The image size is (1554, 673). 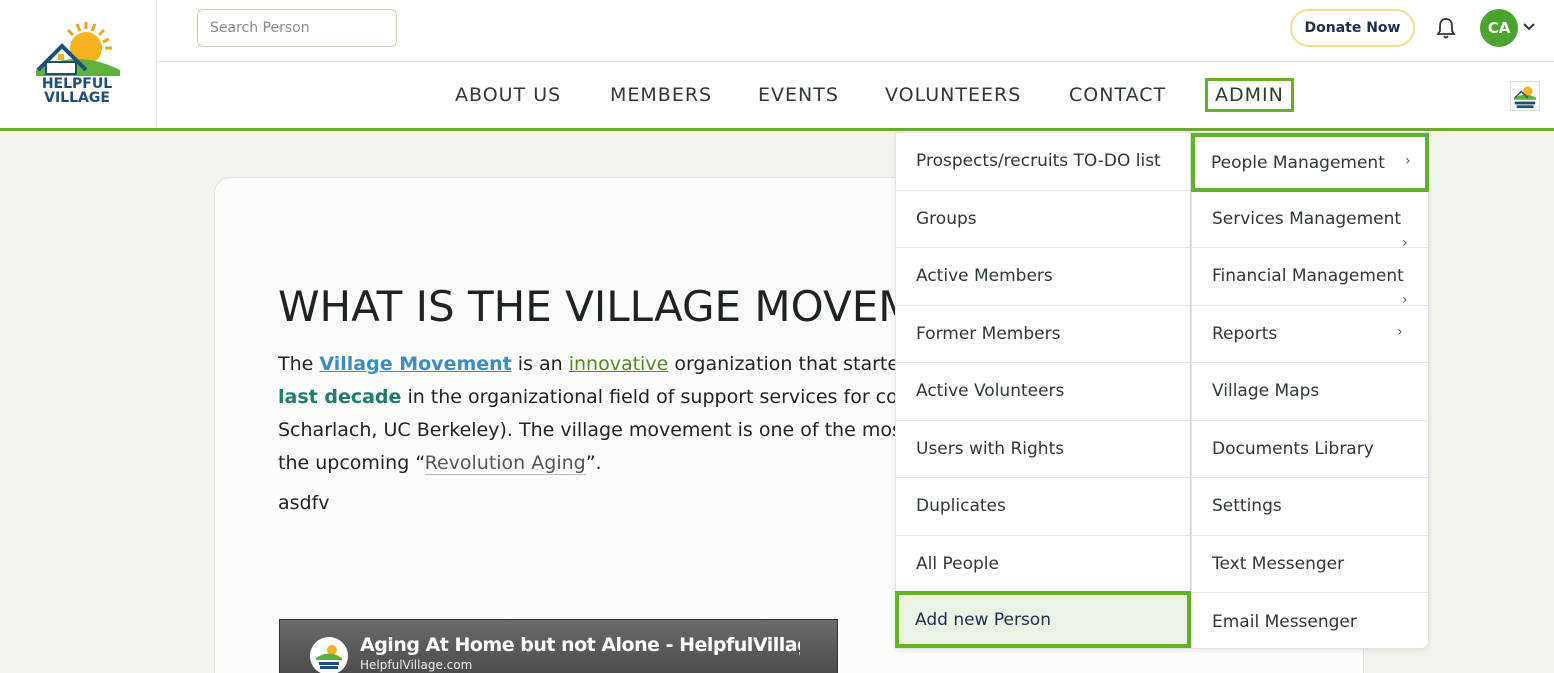 What do you see at coordinates (1043, 564) in the screenshot?
I see `menu-item-all-people: All People` at bounding box center [1043, 564].